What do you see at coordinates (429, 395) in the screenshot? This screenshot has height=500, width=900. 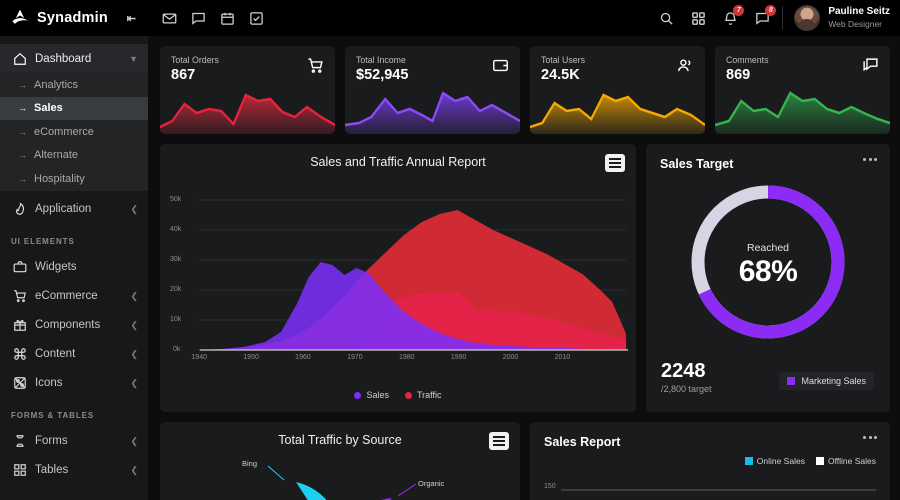 I see `legend-label: Traffic` at bounding box center [429, 395].